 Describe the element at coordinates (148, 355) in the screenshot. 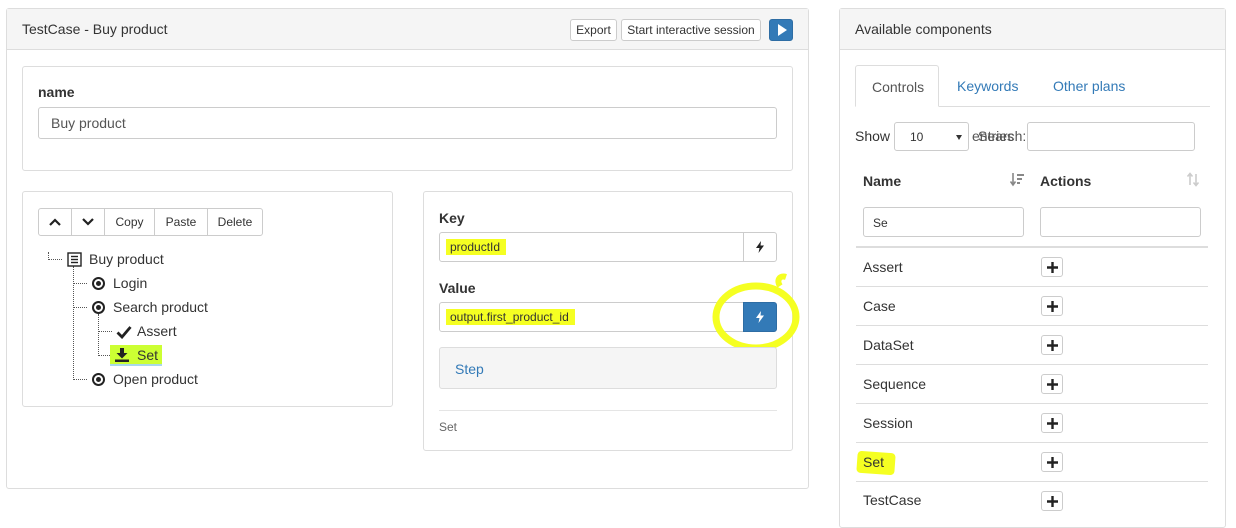

I see `tree-node-label: Set` at that location.